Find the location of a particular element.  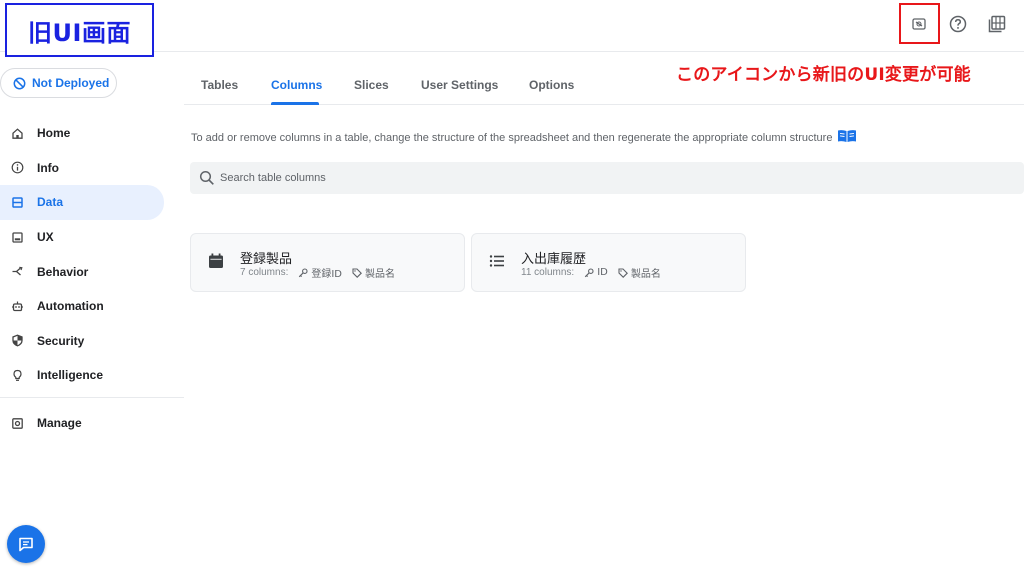

chat-icon is located at coordinates (26, 544).